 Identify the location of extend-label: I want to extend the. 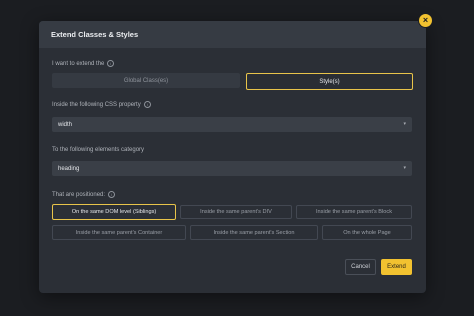
(78, 63).